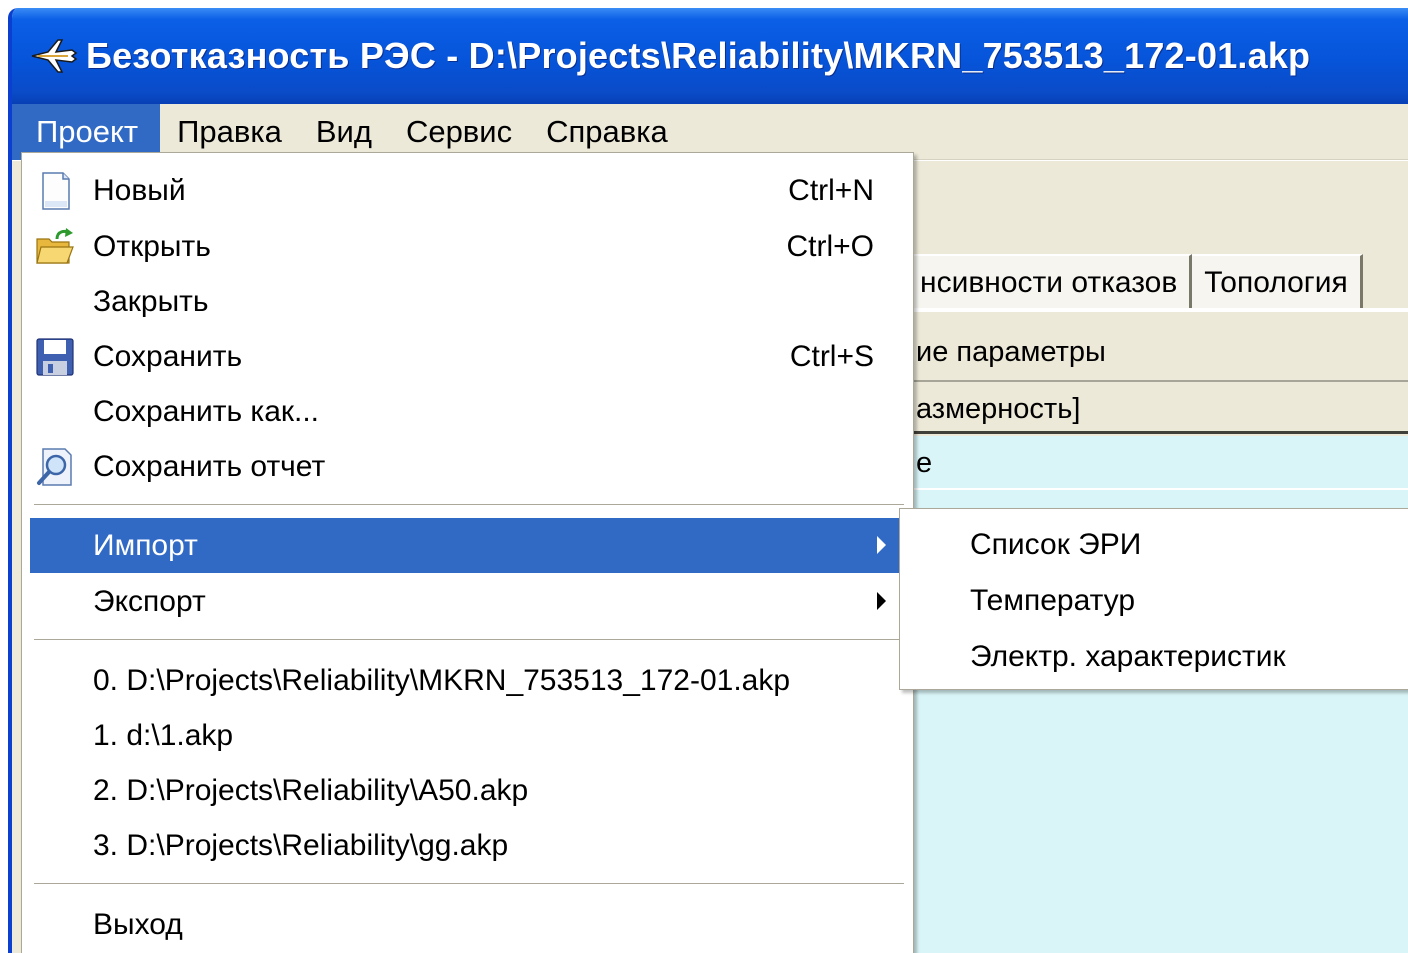 This screenshot has height=953, width=1408. Describe the element at coordinates (1277, 281) in the screenshot. I see `tab-topology: Топология` at that location.